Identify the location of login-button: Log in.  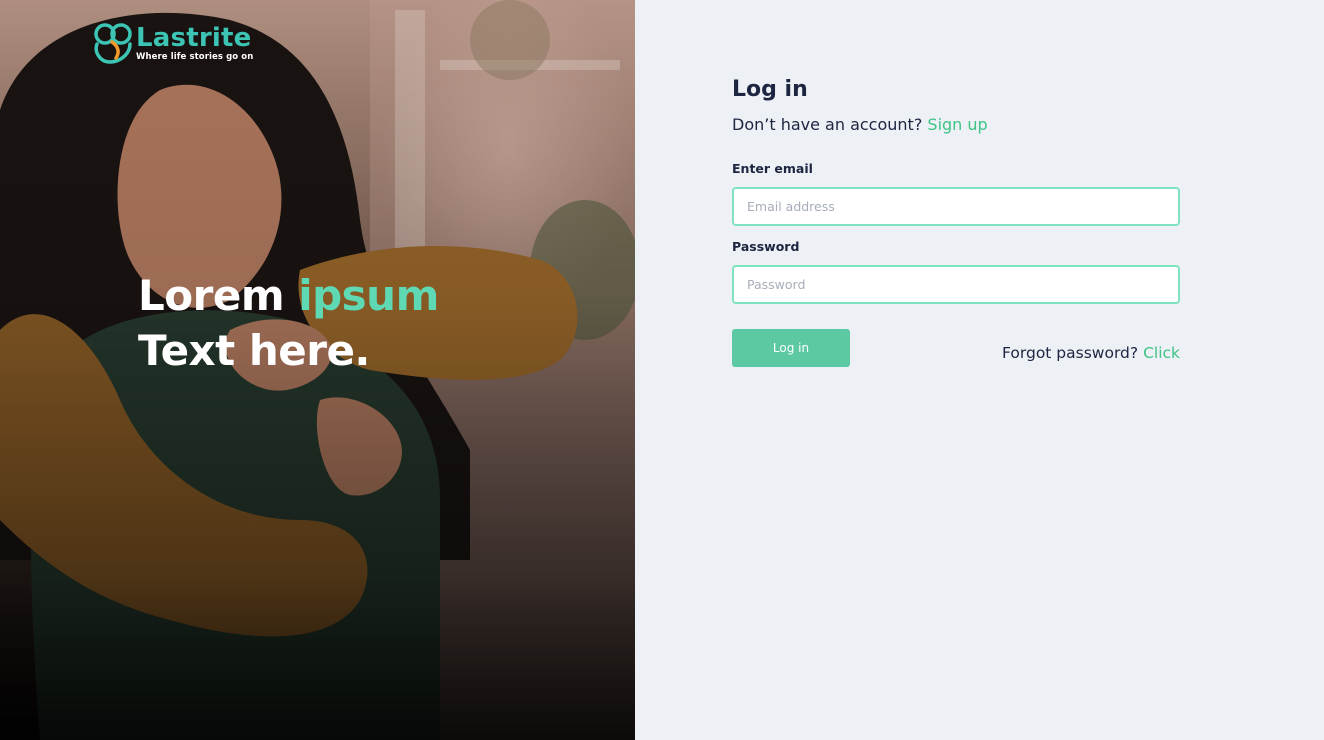
(791, 348).